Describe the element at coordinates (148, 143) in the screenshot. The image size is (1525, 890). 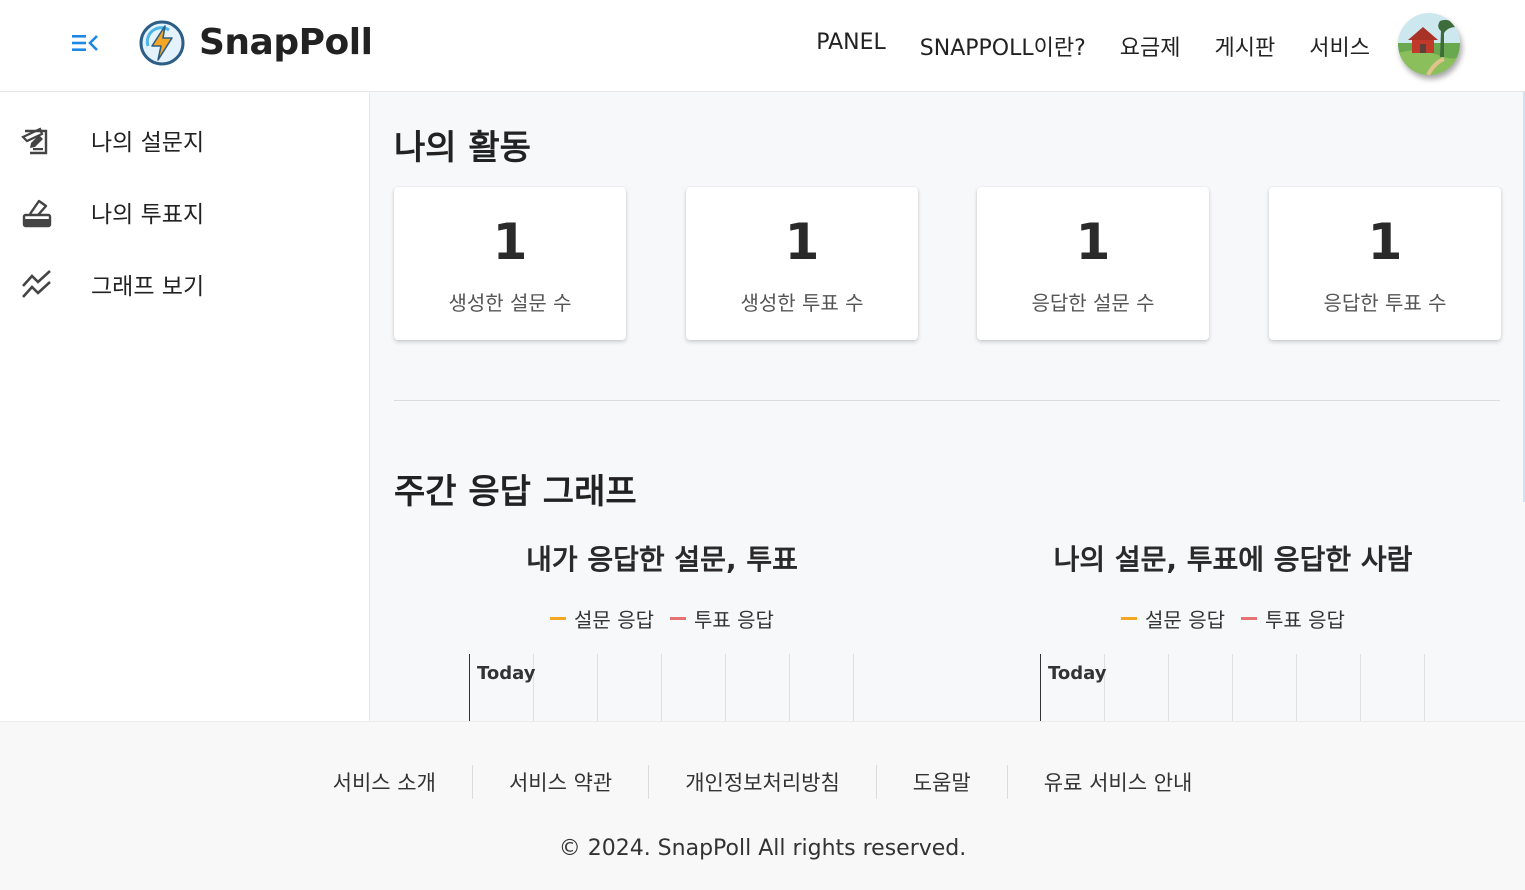
I see `sidebar-item-label: 나의 설문지` at that location.